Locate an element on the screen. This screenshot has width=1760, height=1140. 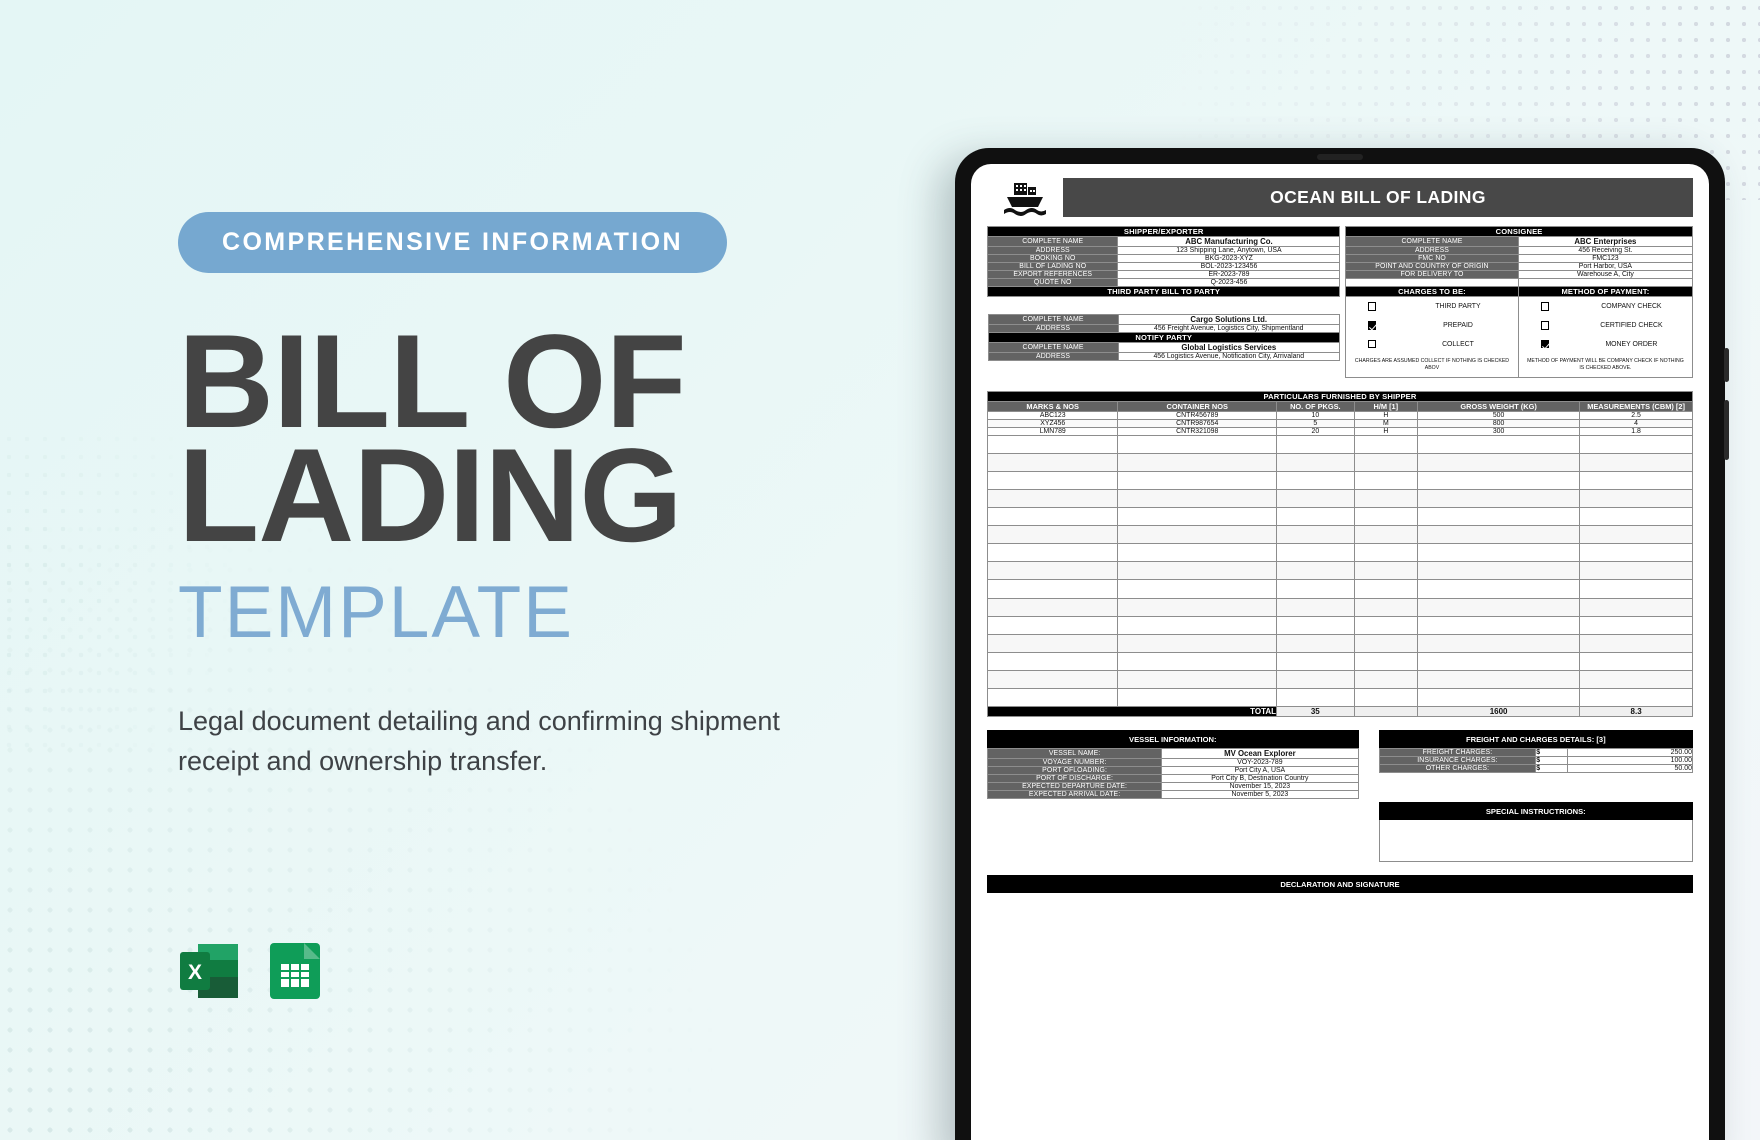
cell-hm-0: H is located at coordinates (1386, 415).